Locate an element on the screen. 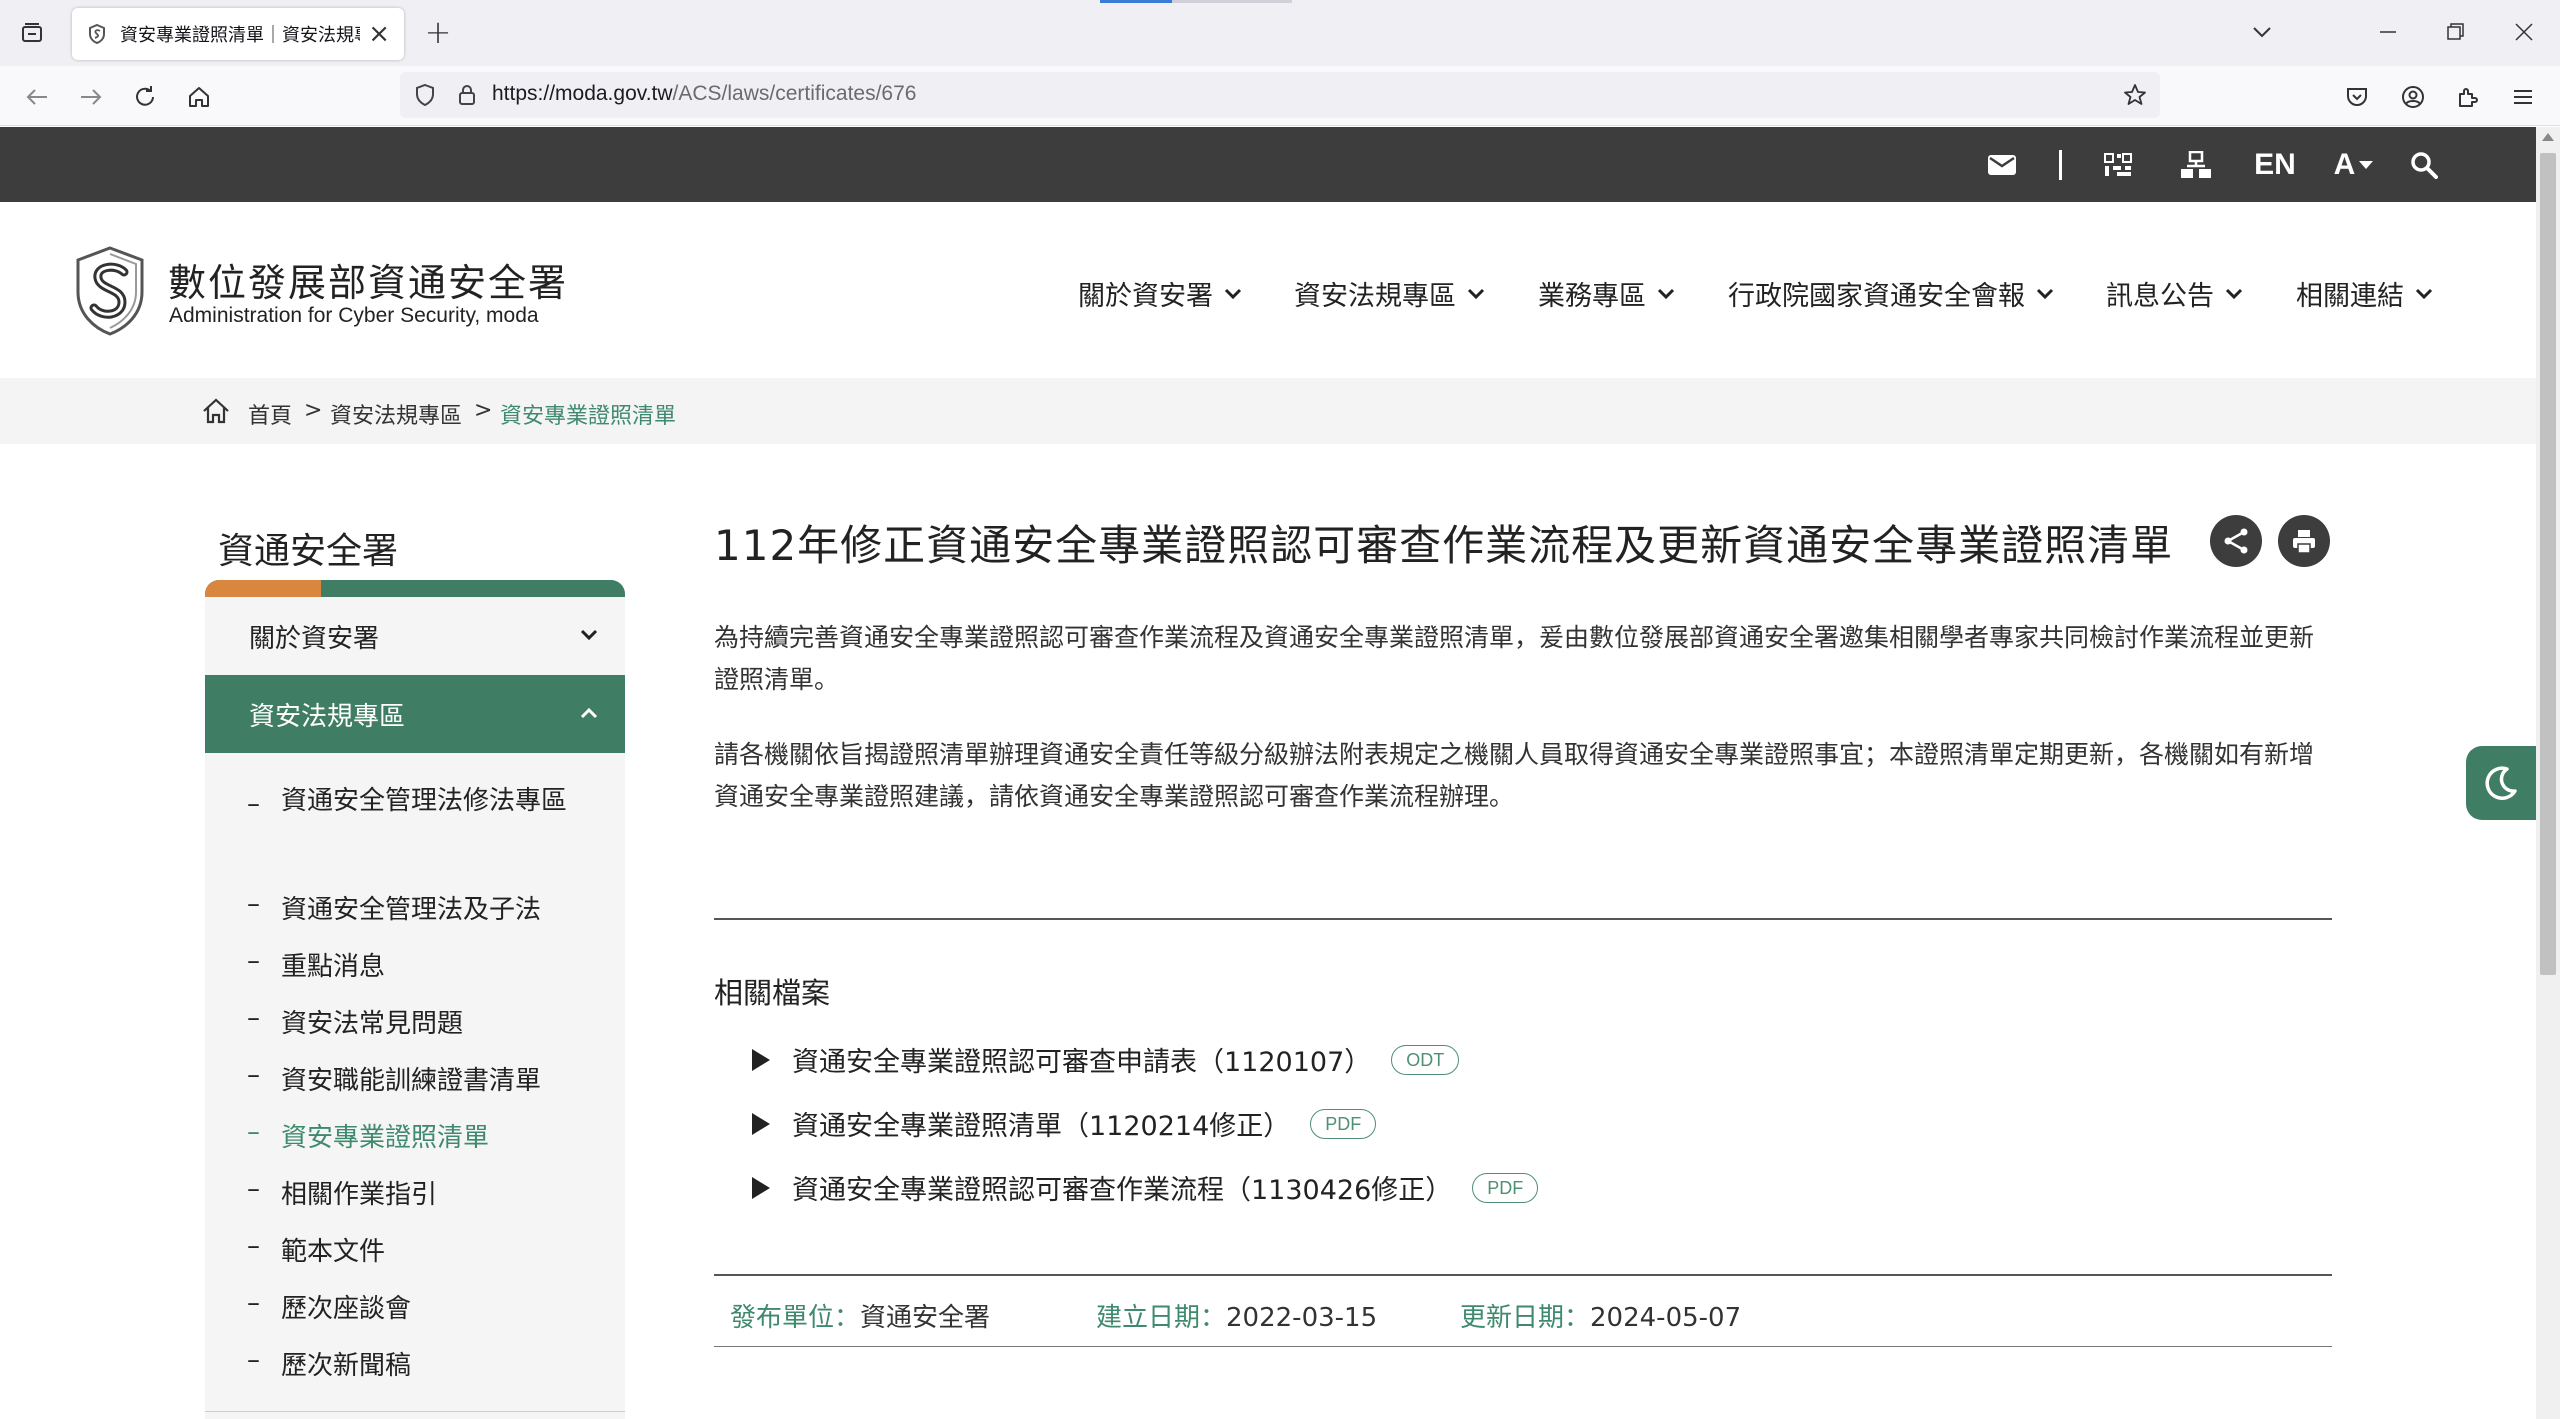  meta-publisher-value: 資通安全署 is located at coordinates (925, 1318).